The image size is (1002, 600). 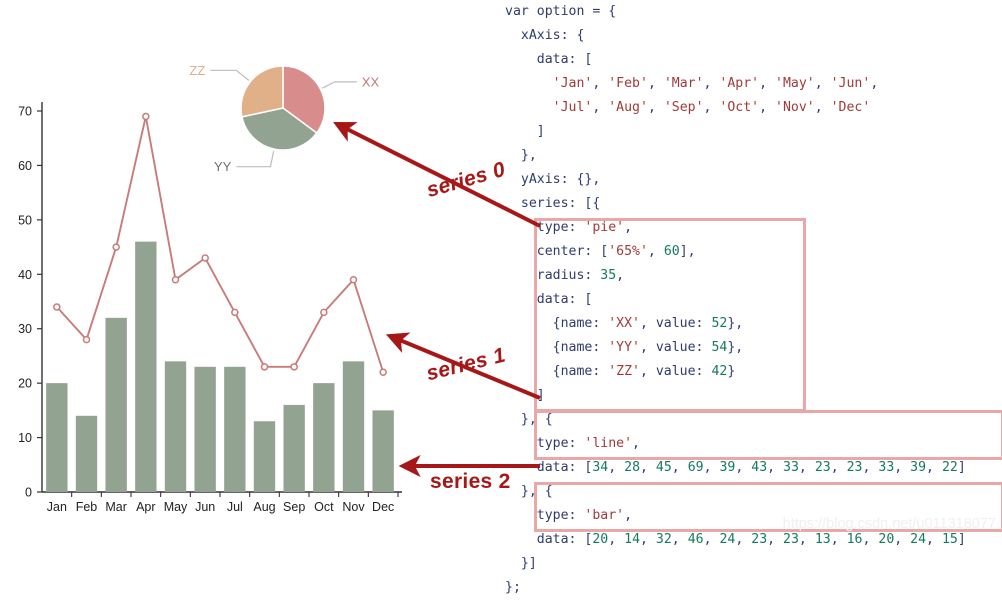 I want to click on code-line: },, so click(x=521, y=155).